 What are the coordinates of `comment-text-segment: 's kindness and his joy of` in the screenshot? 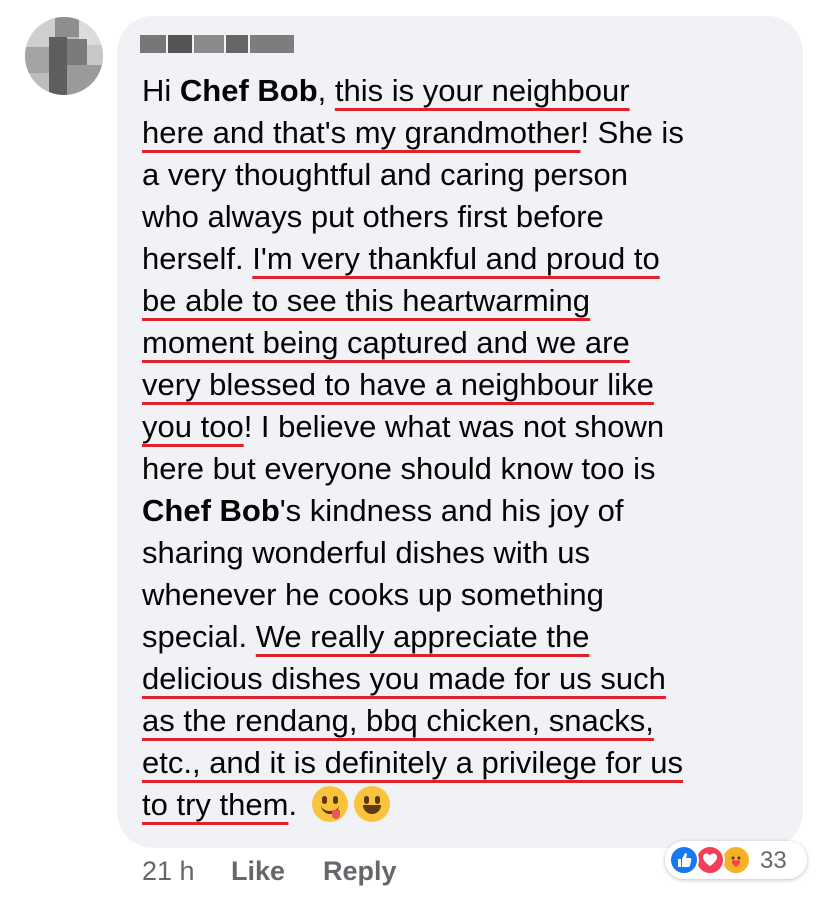 It's located at (451, 510).